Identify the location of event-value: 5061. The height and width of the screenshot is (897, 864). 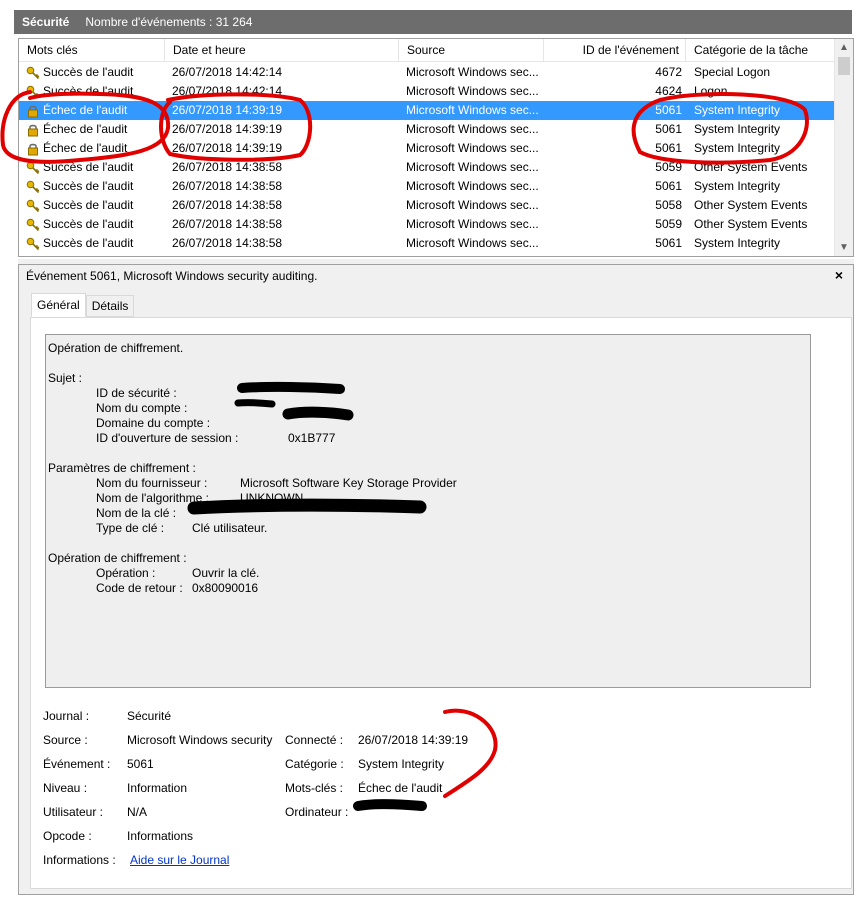
(140, 764).